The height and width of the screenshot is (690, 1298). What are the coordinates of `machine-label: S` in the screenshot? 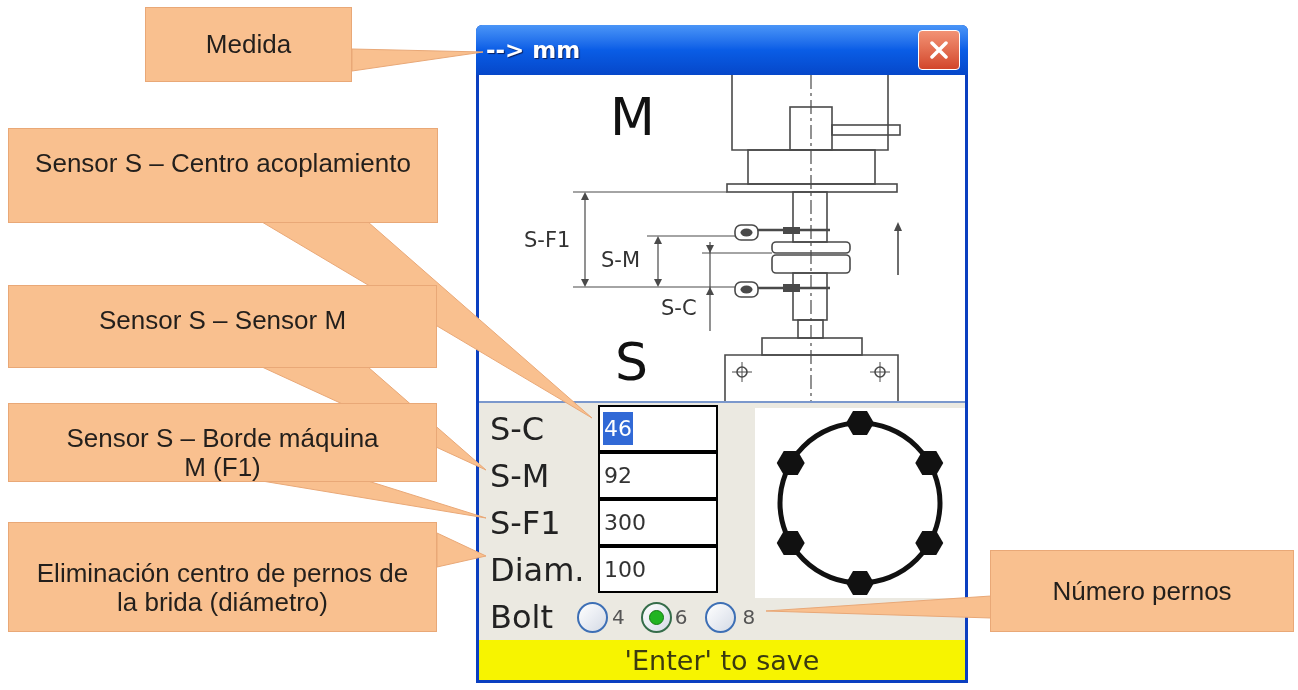 It's located at (631, 362).